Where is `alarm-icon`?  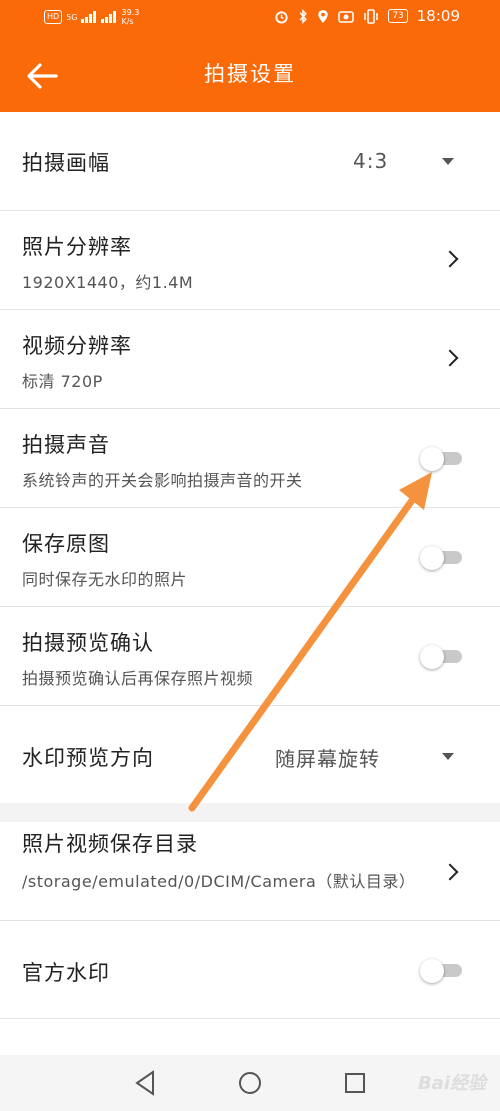
alarm-icon is located at coordinates (281, 17).